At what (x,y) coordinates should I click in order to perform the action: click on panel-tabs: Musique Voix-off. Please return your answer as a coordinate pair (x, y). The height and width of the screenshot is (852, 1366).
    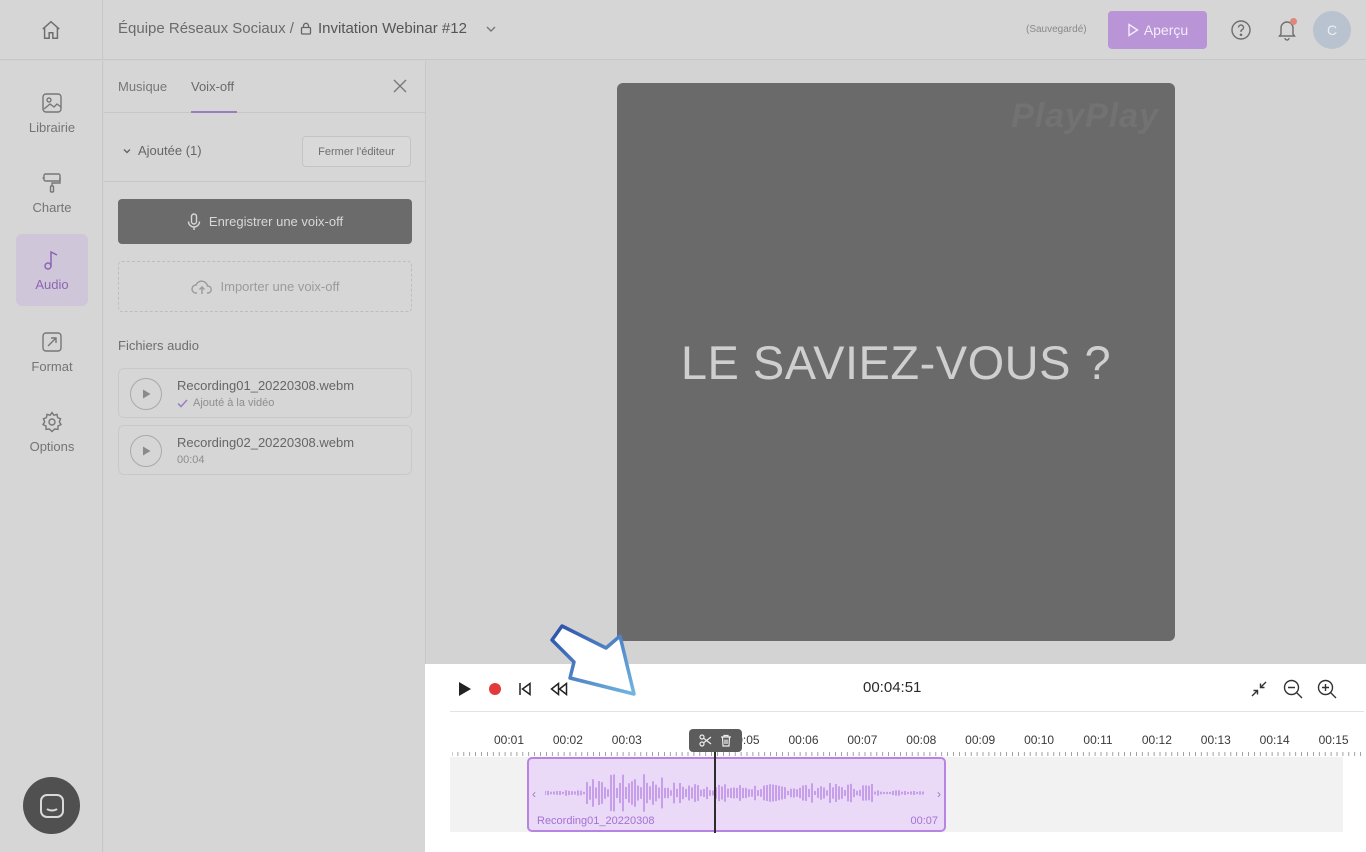
    Looking at the image, I should click on (265, 87).